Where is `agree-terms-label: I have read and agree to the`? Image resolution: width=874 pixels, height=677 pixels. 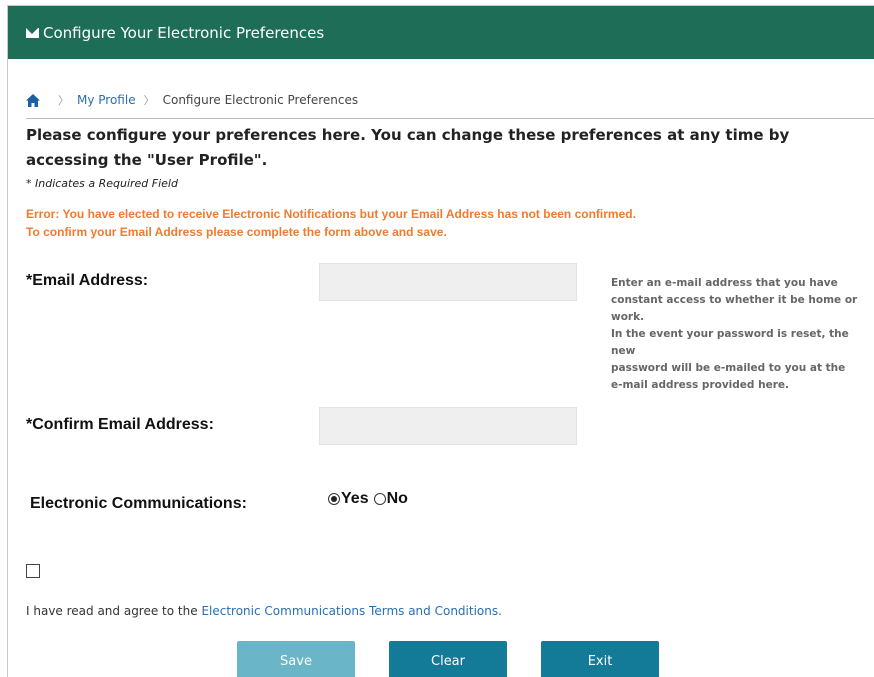
agree-terms-label: I have read and agree to the is located at coordinates (114, 611).